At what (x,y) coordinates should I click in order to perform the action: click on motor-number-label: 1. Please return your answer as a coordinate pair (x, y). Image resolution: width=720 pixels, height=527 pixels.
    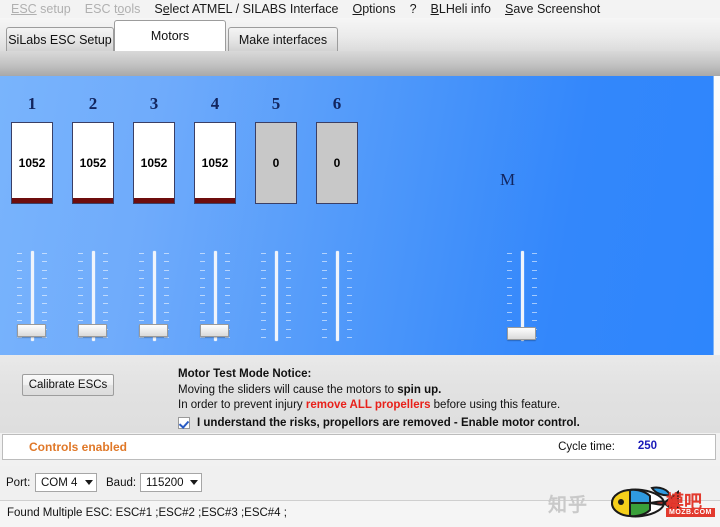
    Looking at the image, I should click on (32, 103).